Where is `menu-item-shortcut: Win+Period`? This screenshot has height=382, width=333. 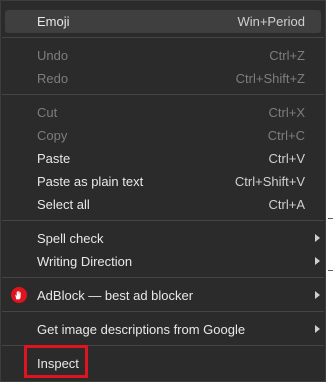 menu-item-shortcut: Win+Period is located at coordinates (271, 21).